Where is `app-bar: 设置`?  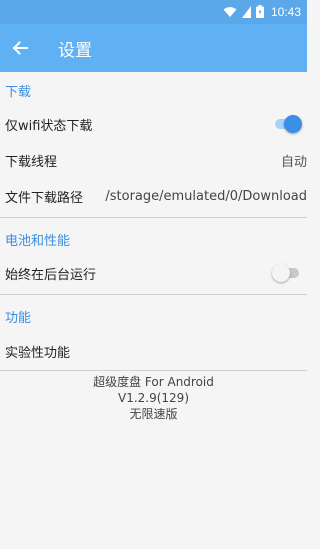 app-bar: 设置 is located at coordinates (153, 48).